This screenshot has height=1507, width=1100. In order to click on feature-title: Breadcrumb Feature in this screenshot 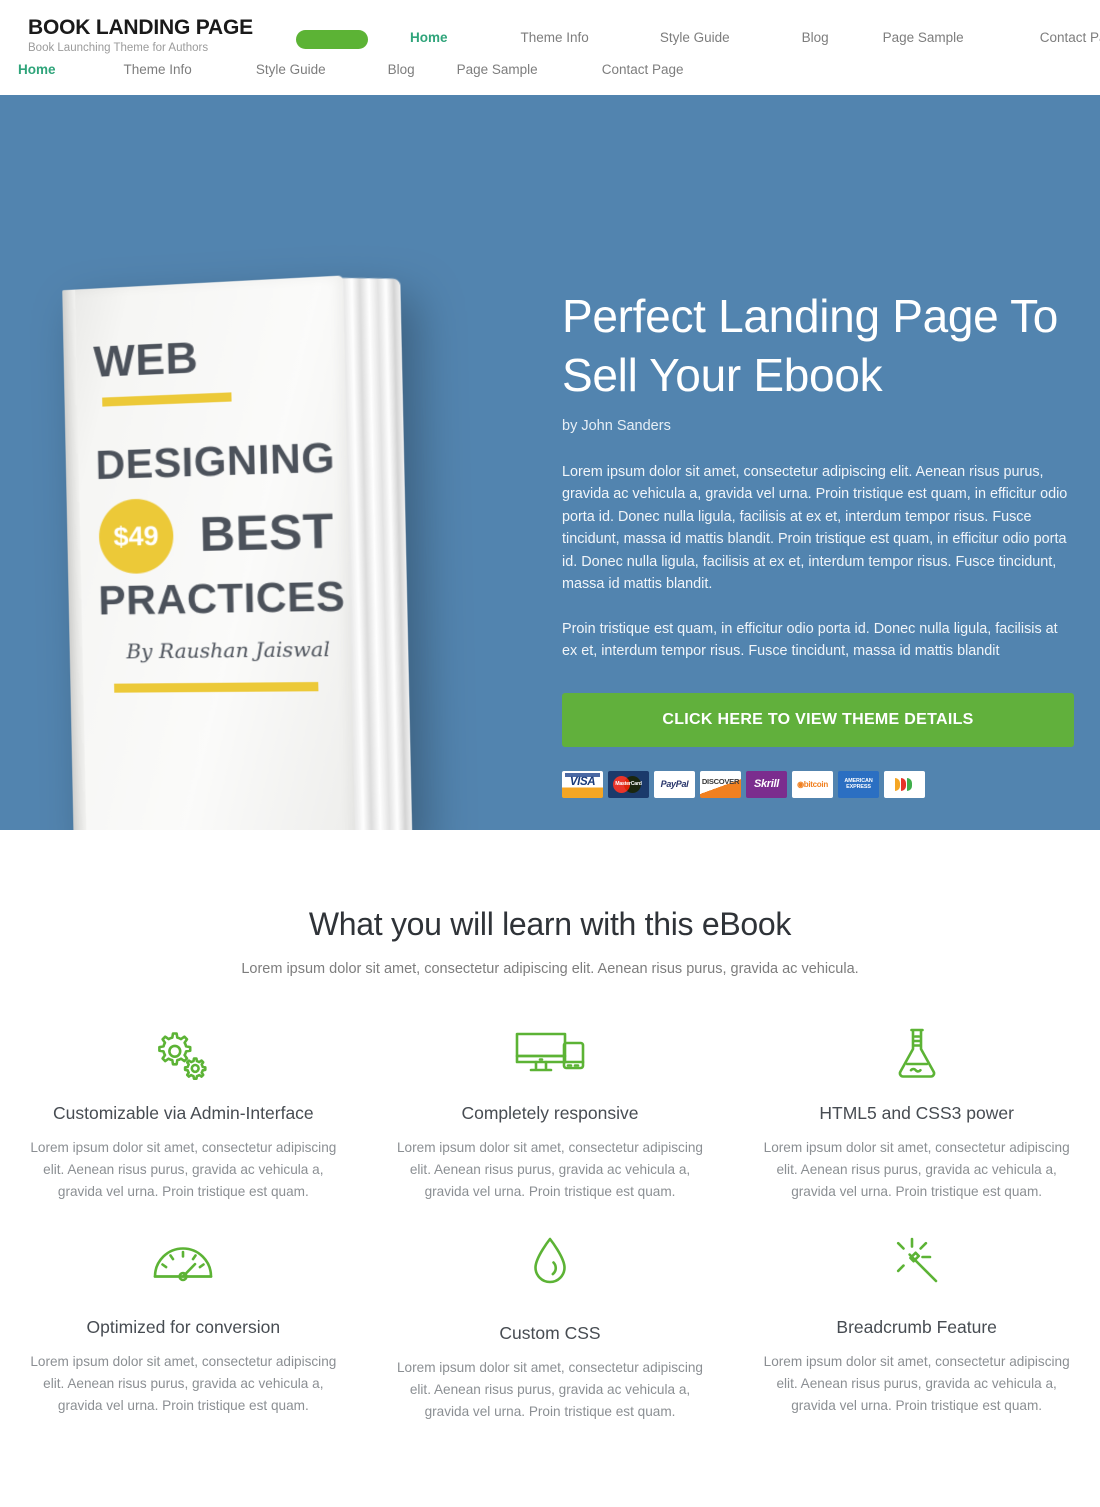, I will do `click(916, 1327)`.